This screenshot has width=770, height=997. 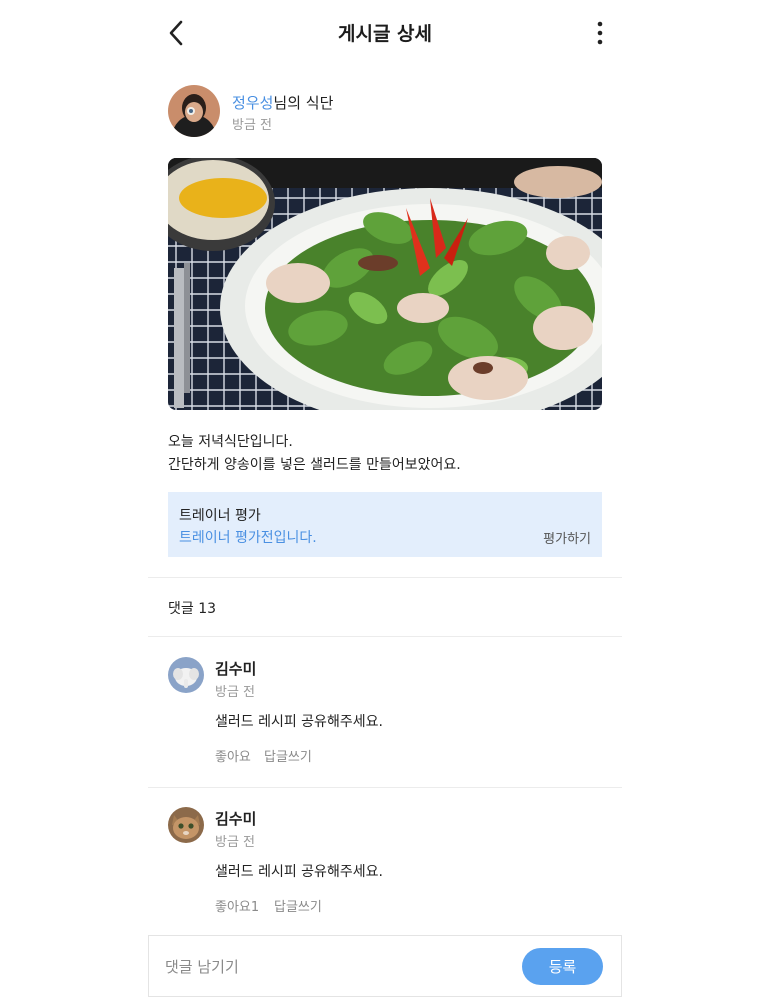 I want to click on trainer-evaluation-title: 트레이너 평가, so click(x=220, y=516).